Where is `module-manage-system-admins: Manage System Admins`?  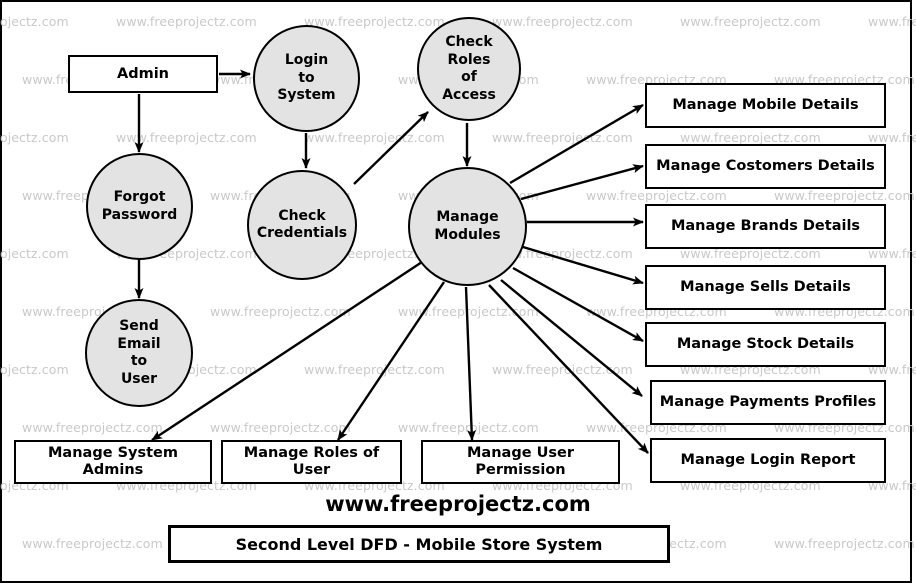 module-manage-system-admins: Manage System Admins is located at coordinates (113, 462).